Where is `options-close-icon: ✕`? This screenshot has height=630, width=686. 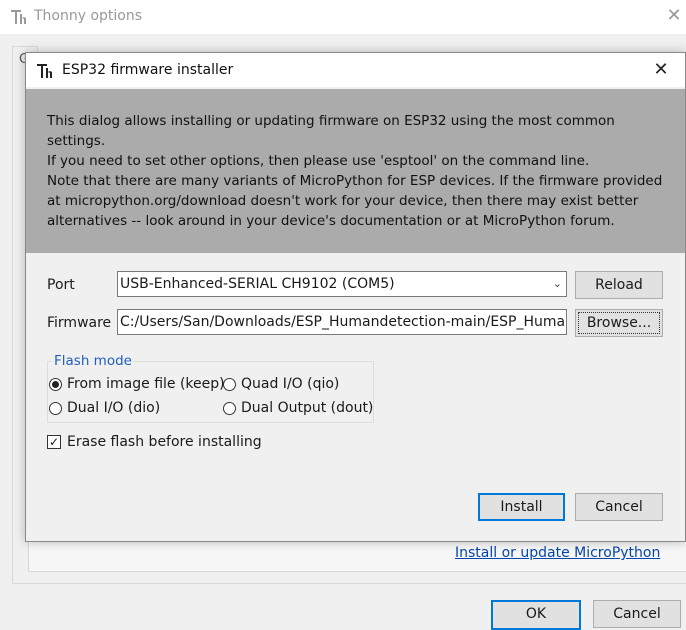 options-close-icon: ✕ is located at coordinates (674, 16).